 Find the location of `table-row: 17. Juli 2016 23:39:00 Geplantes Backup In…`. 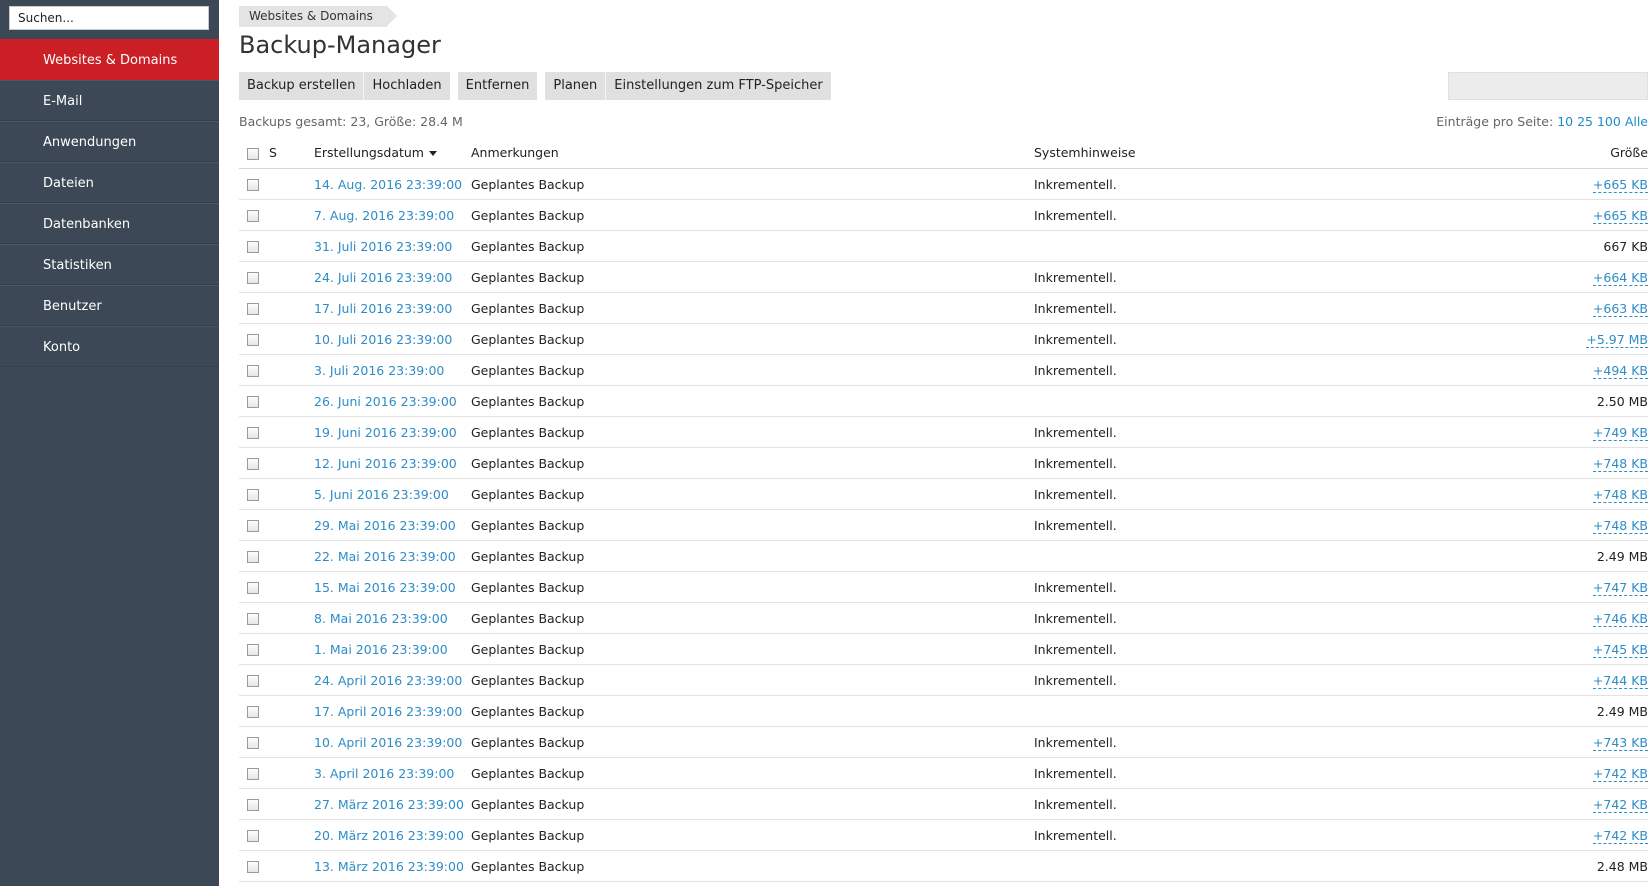

table-row: 17. Juli 2016 23:39:00 Geplantes Backup In… is located at coordinates (943, 308).